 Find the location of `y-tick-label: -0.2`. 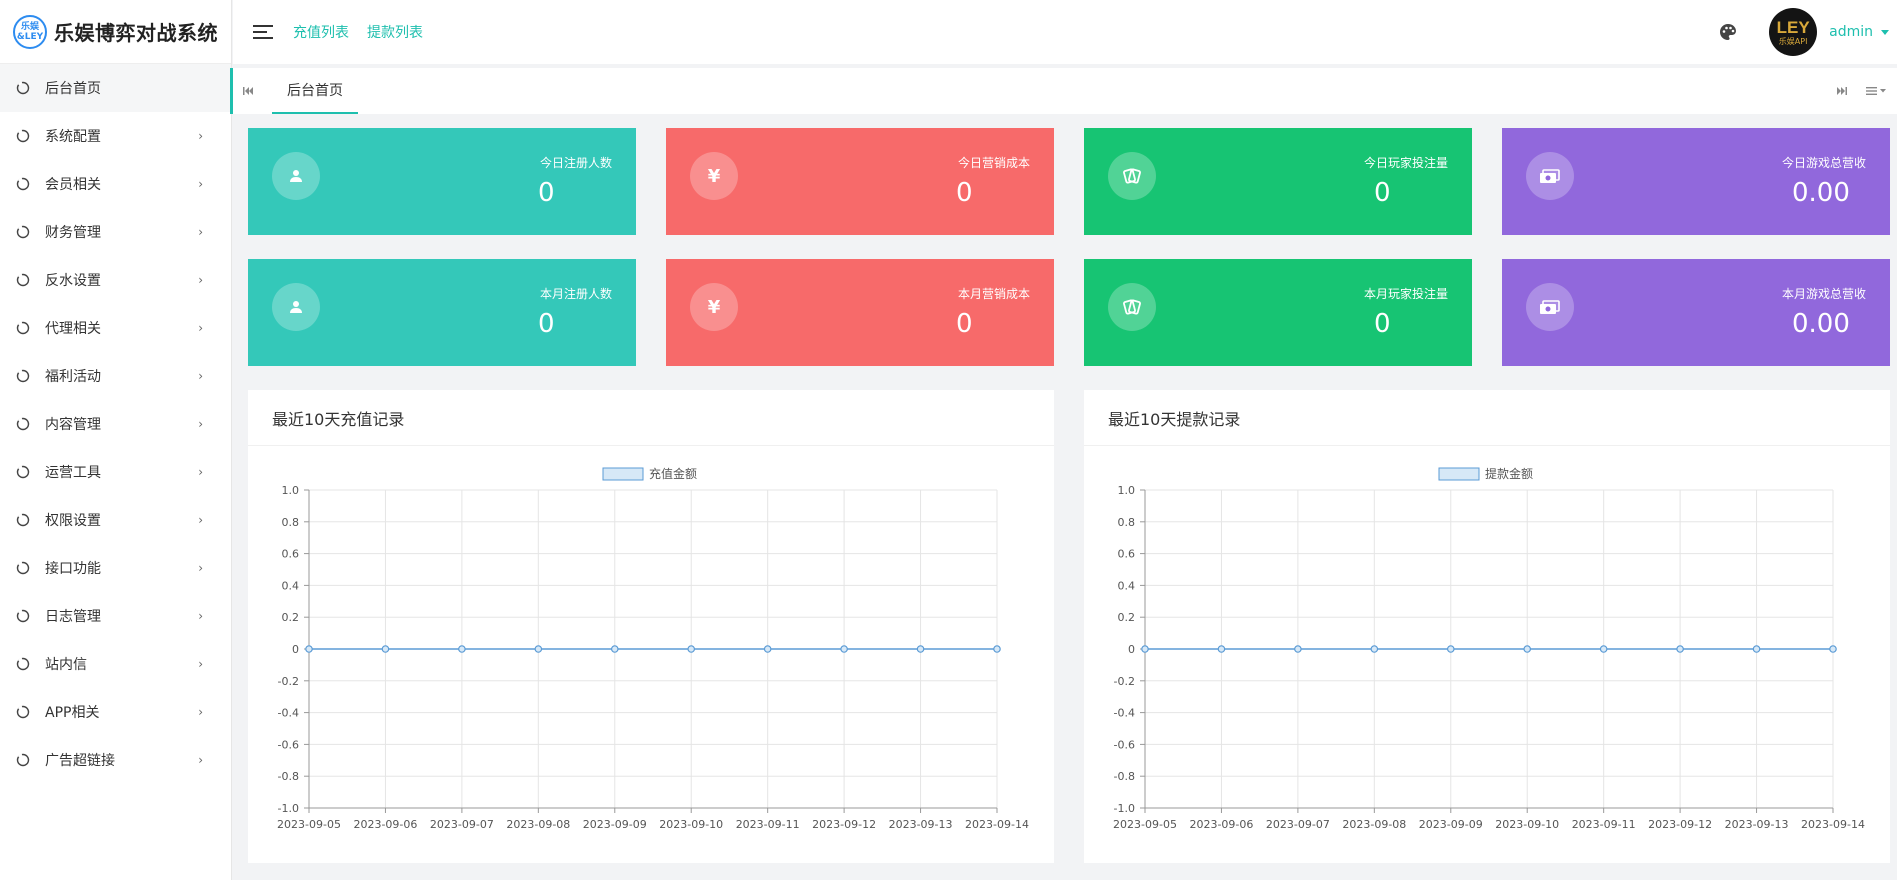

y-tick-label: -0.2 is located at coordinates (1124, 681).